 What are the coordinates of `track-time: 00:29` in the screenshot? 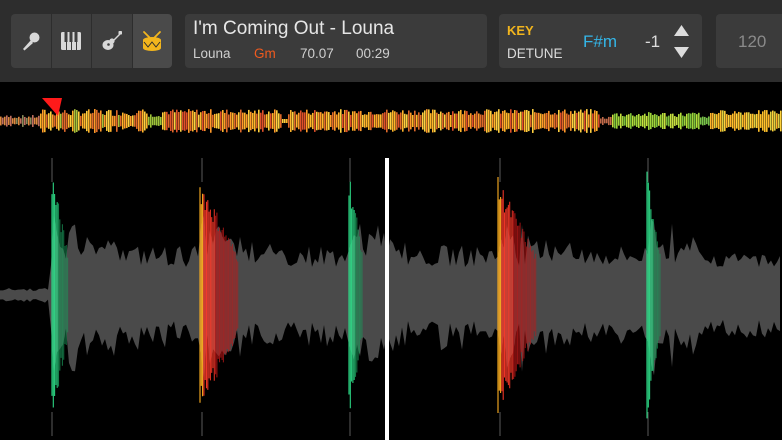 It's located at (373, 53).